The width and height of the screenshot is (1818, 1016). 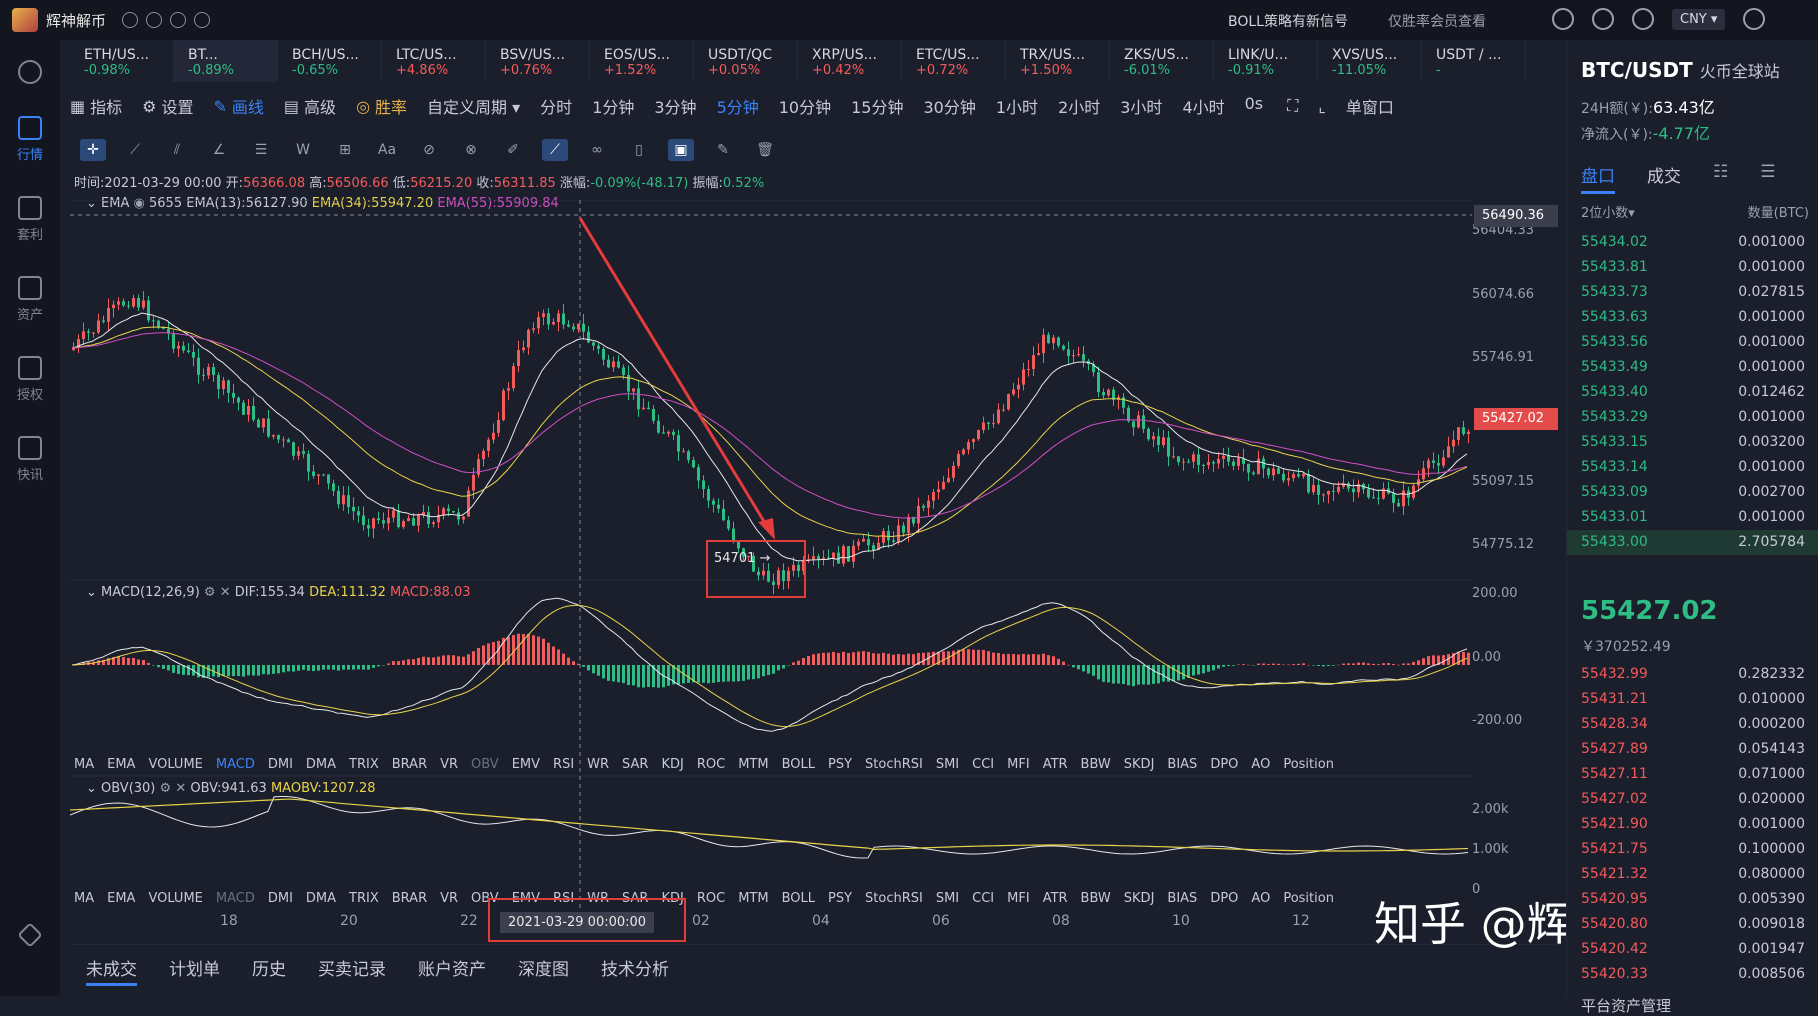 What do you see at coordinates (202, 20) in the screenshot?
I see `phone-icon` at bounding box center [202, 20].